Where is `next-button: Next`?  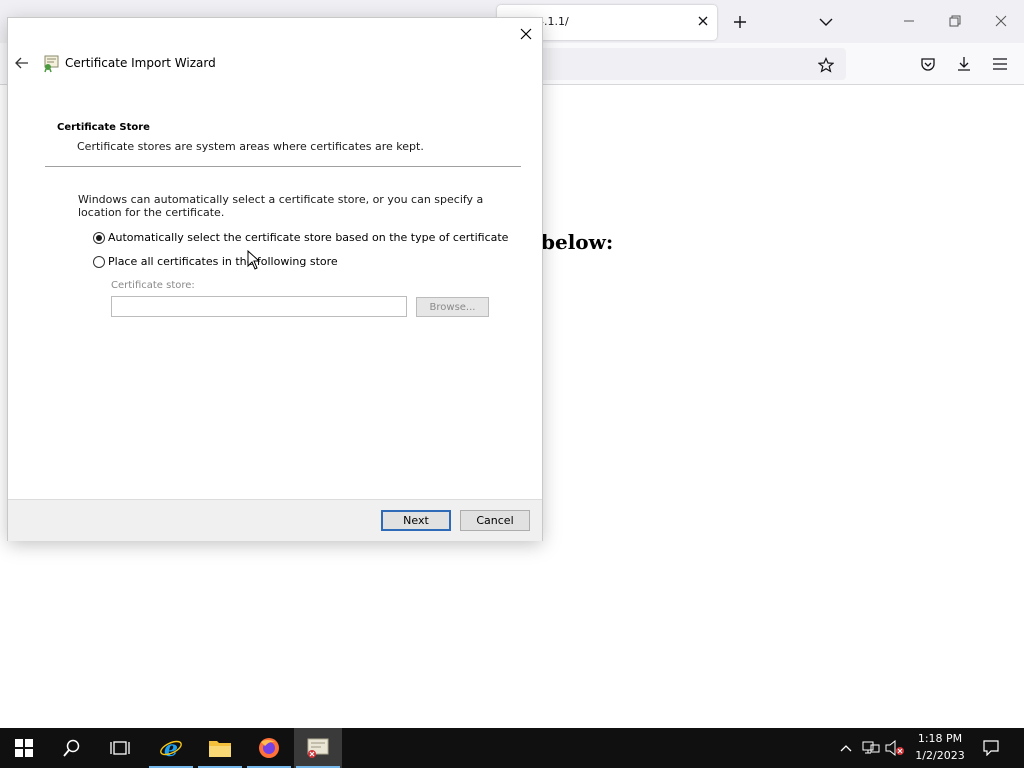
next-button: Next is located at coordinates (416, 520).